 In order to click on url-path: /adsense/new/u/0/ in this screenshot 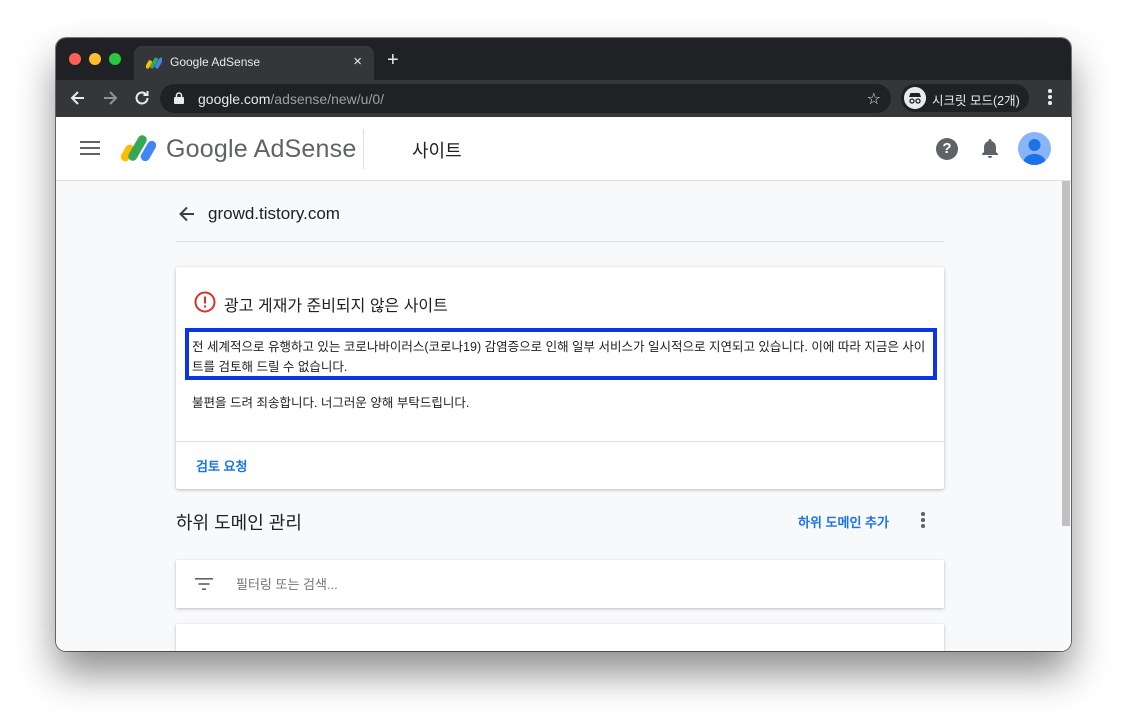, I will do `click(327, 99)`.